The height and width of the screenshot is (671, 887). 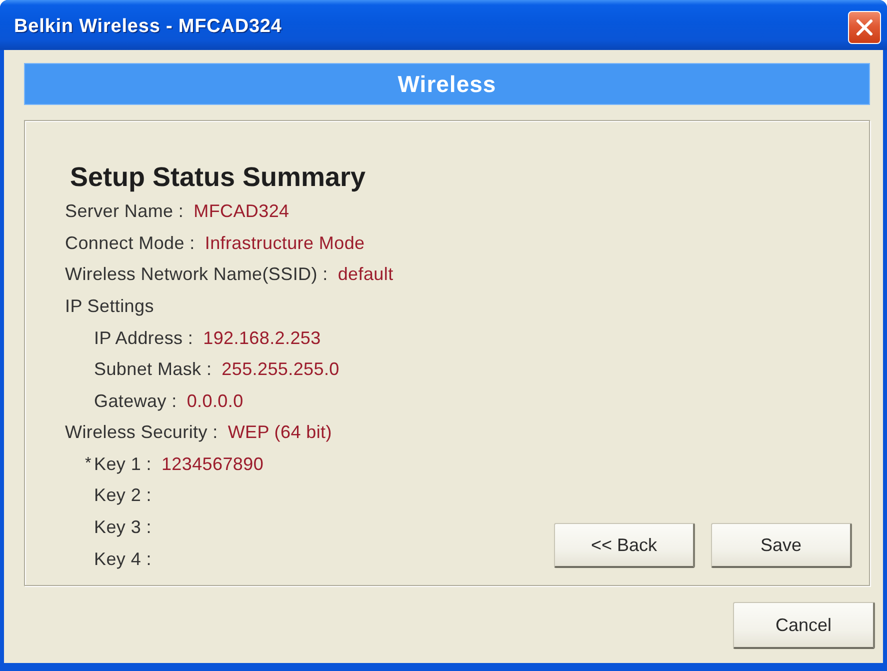 What do you see at coordinates (212, 464) in the screenshot?
I see `field-value: 1234567890` at bounding box center [212, 464].